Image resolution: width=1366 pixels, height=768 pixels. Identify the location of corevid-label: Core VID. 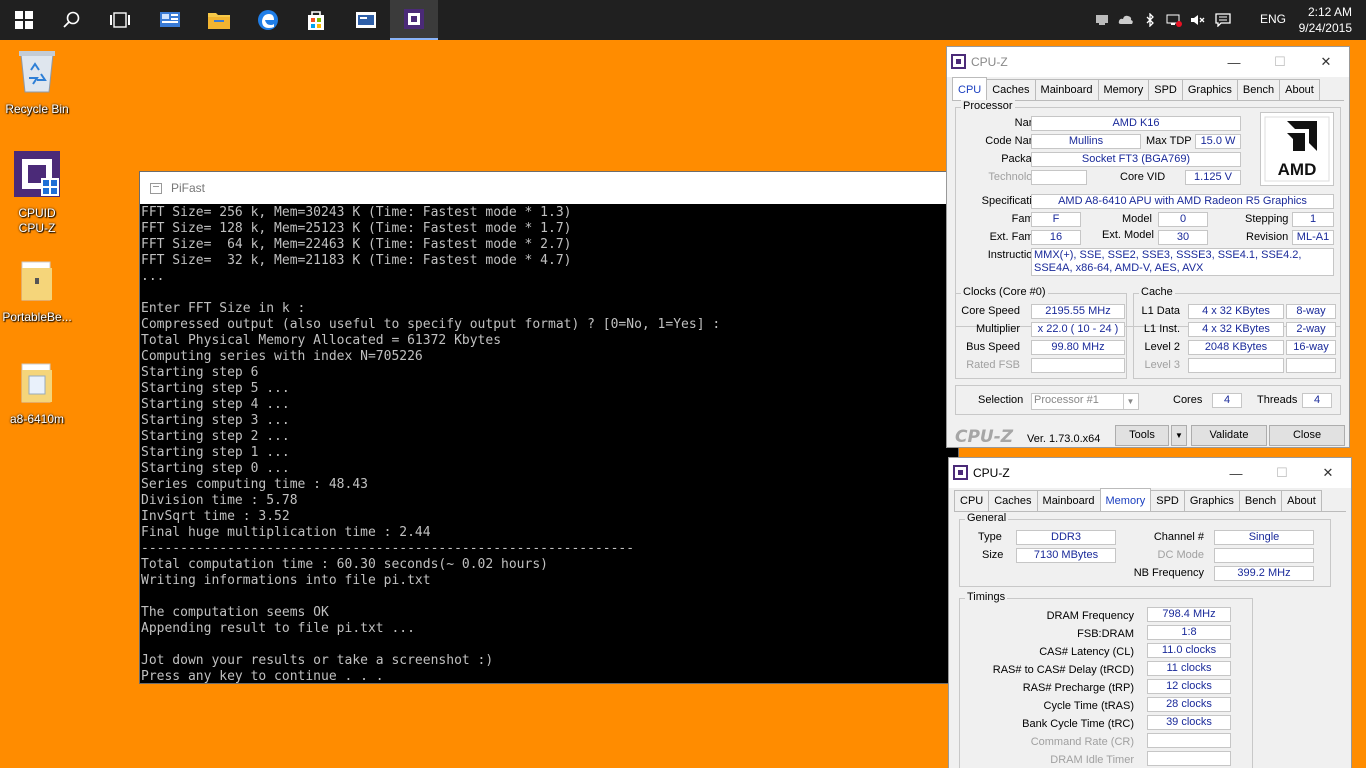
(1143, 177).